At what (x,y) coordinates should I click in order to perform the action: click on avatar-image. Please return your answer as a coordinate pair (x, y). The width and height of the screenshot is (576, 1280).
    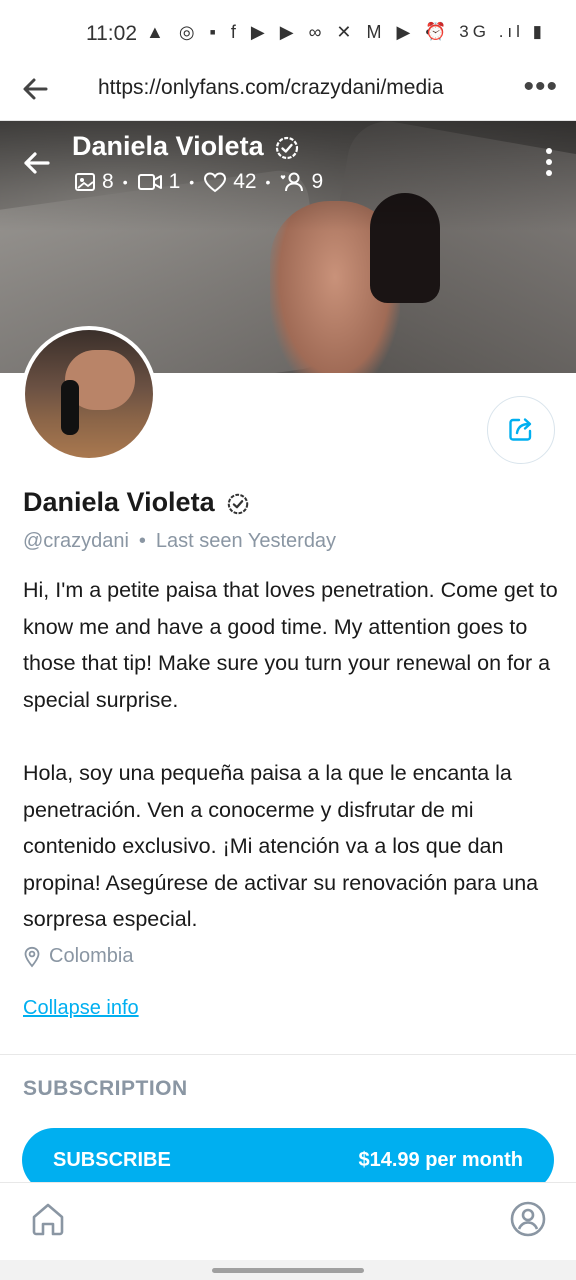
    Looking at the image, I should click on (89, 394).